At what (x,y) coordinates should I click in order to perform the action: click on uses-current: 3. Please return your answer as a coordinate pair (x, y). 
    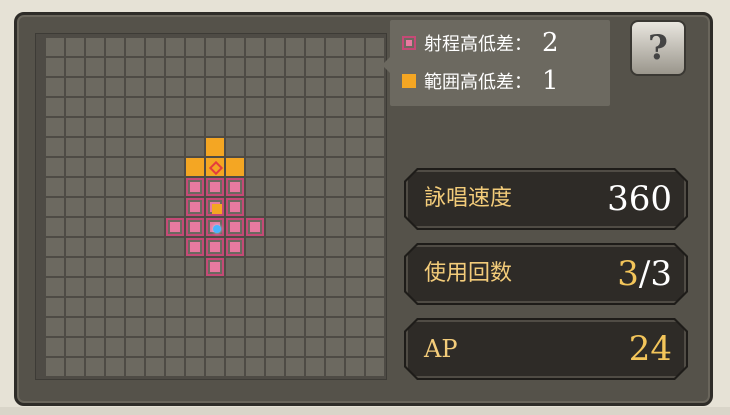
    Looking at the image, I should click on (628, 274).